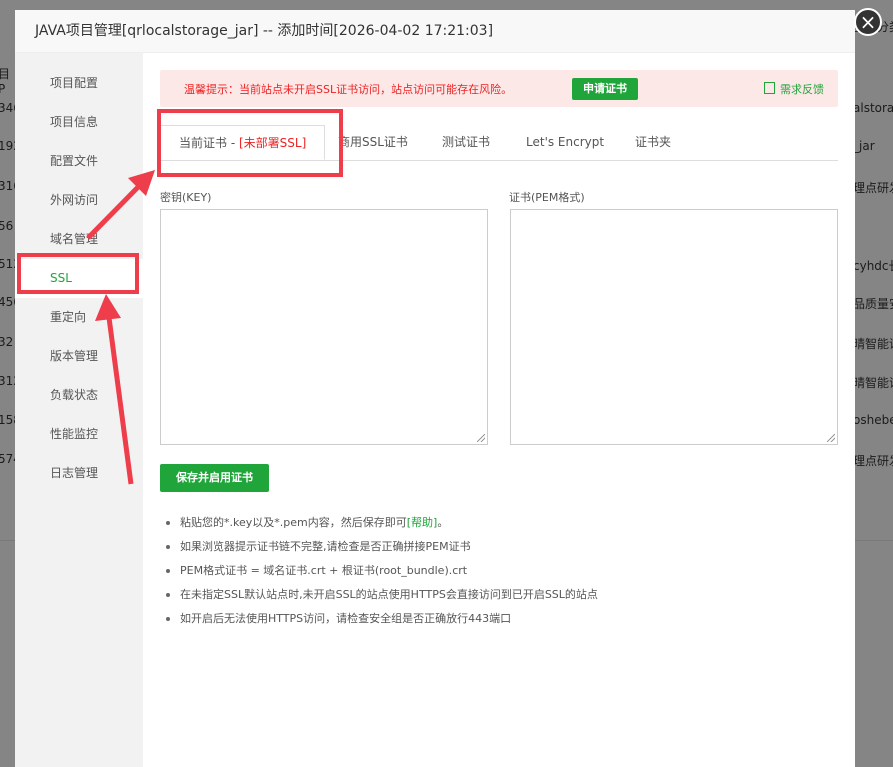 The width and height of the screenshot is (893, 767). I want to click on annotation-arrows, so click(120, 327).